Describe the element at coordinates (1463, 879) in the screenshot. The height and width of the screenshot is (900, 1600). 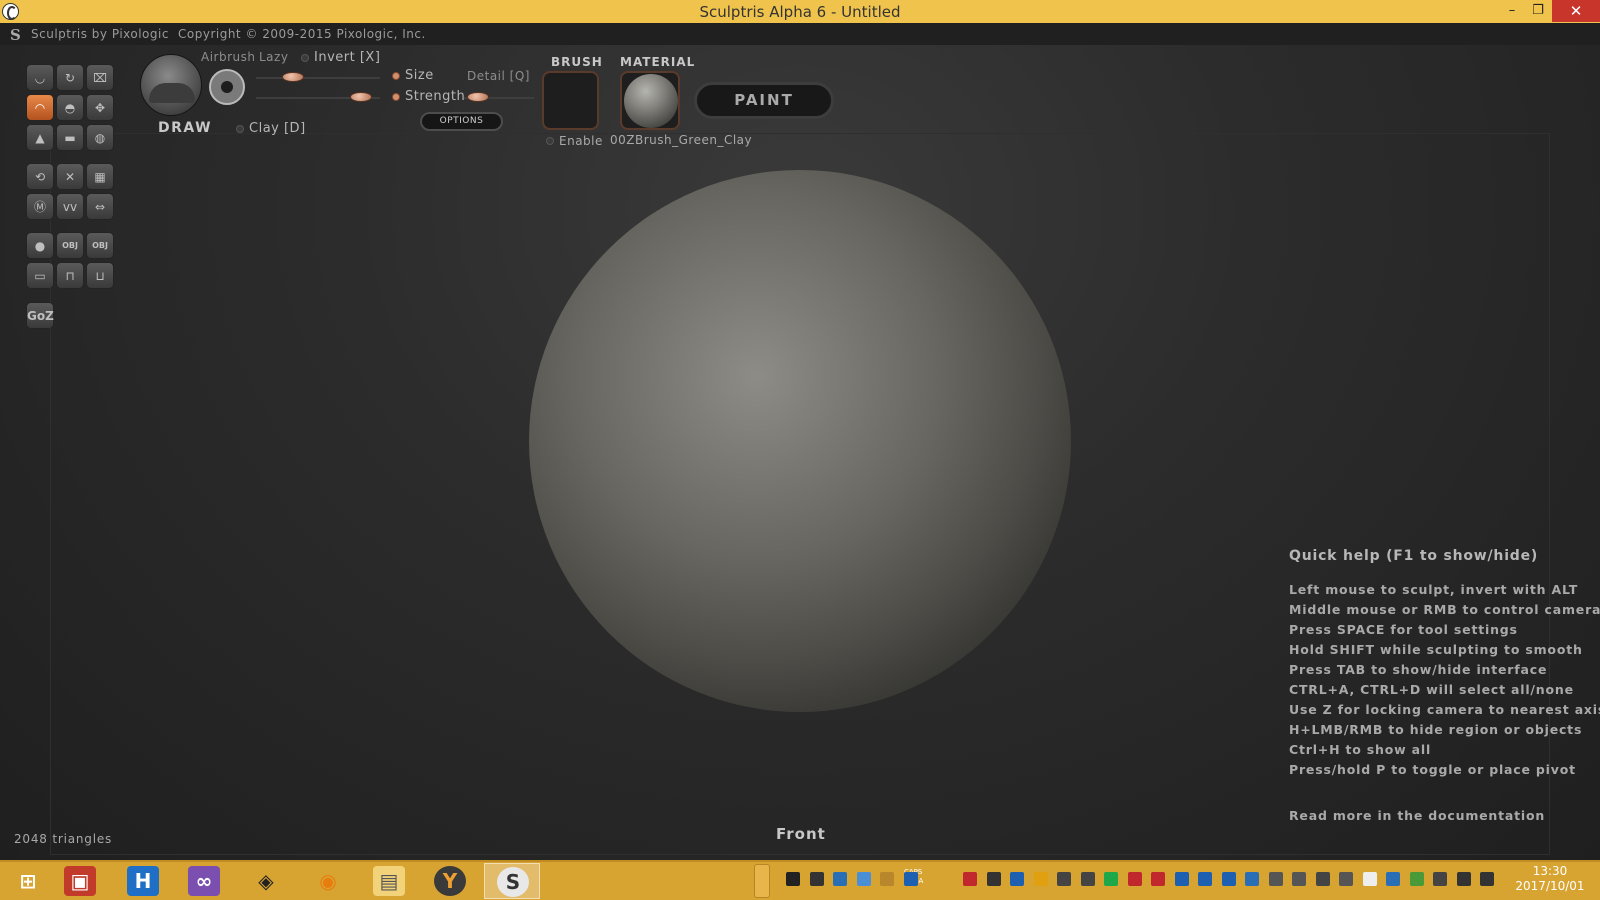
I see `battery-icon` at that location.